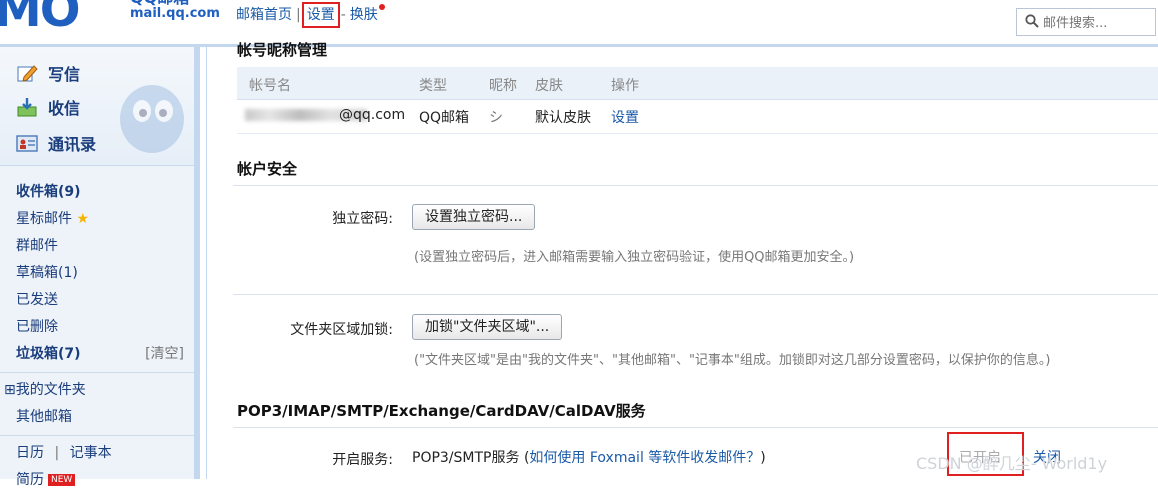 The height and width of the screenshot is (494, 1158). What do you see at coordinates (62, 480) in the screenshot?
I see `new-badge: NEW` at bounding box center [62, 480].